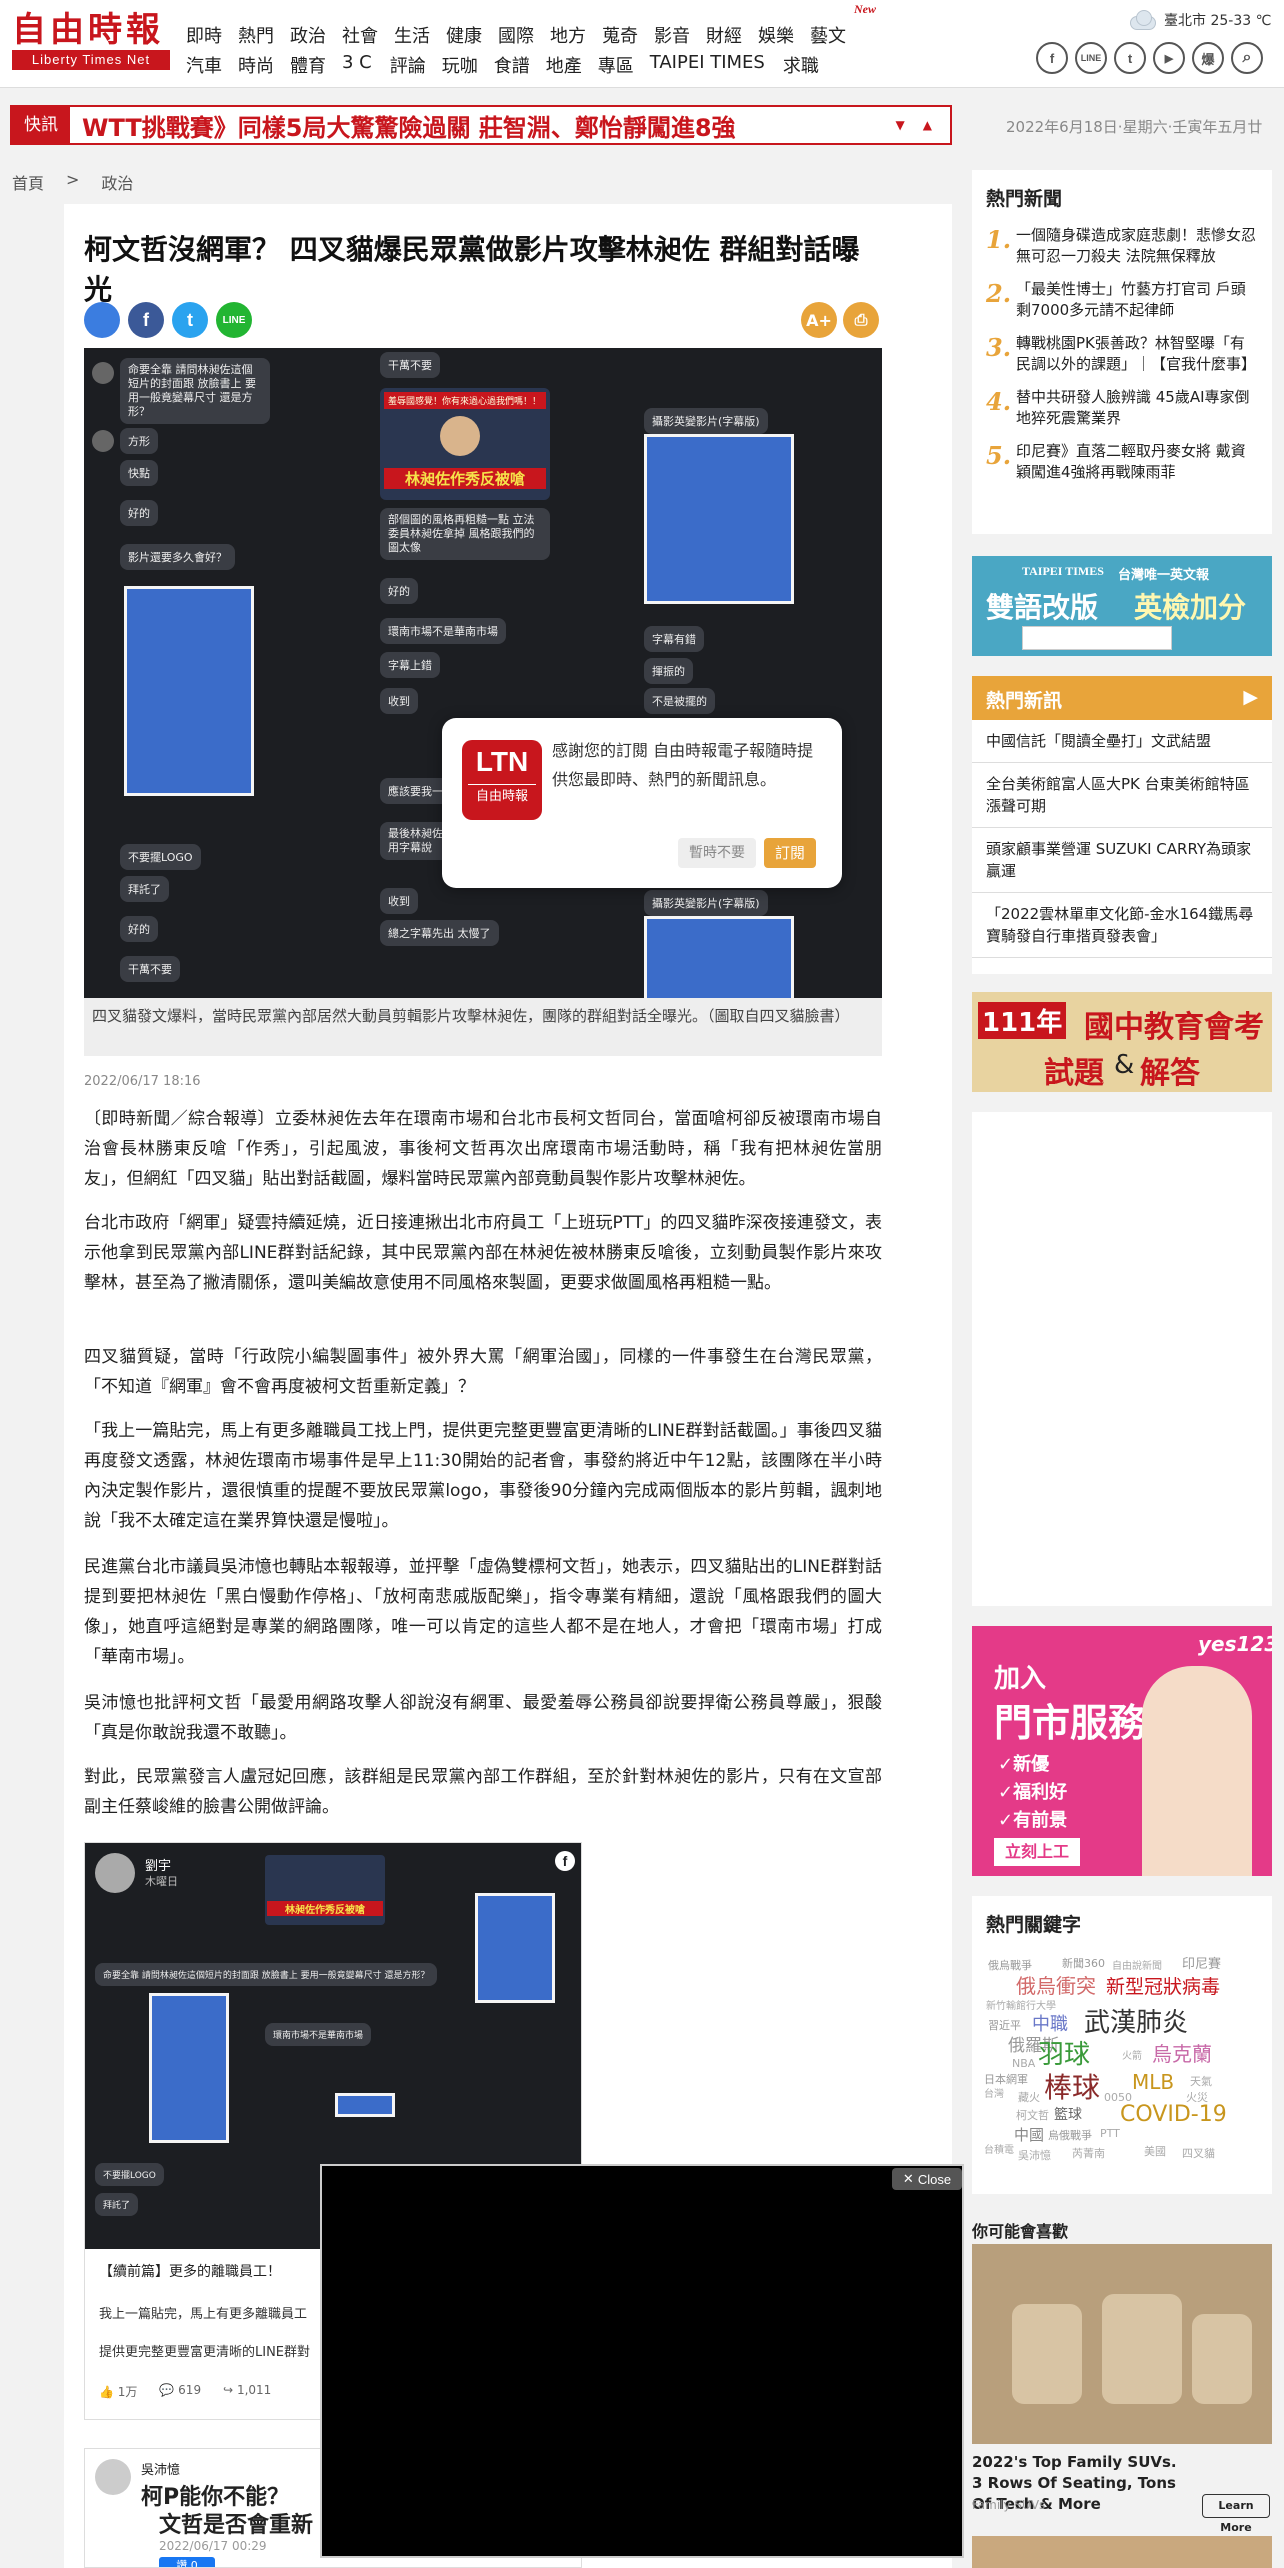 This screenshot has width=1284, height=2568. Describe the element at coordinates (1122, 246) in the screenshot. I see `hot-news-item: 1. 一個隨身碟造成家庭悲劇！悲慘女忍無可忍一刀殺夫 法院無保釋放` at that location.